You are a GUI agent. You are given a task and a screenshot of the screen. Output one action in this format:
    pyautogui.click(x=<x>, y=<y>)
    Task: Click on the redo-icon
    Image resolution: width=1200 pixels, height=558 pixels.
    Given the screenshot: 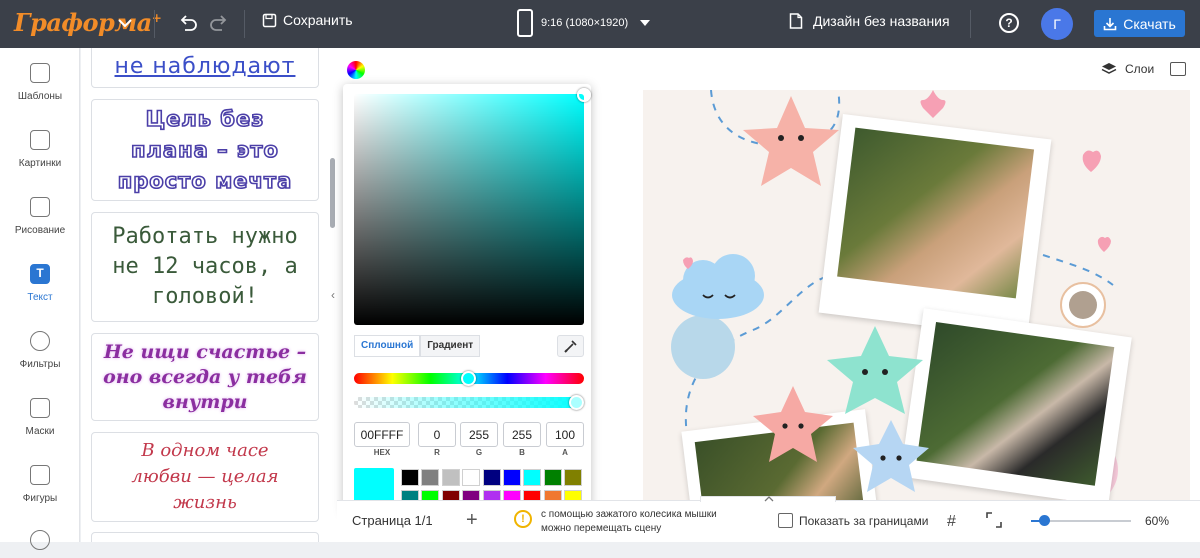 What is the action you would take?
    pyautogui.click(x=219, y=23)
    